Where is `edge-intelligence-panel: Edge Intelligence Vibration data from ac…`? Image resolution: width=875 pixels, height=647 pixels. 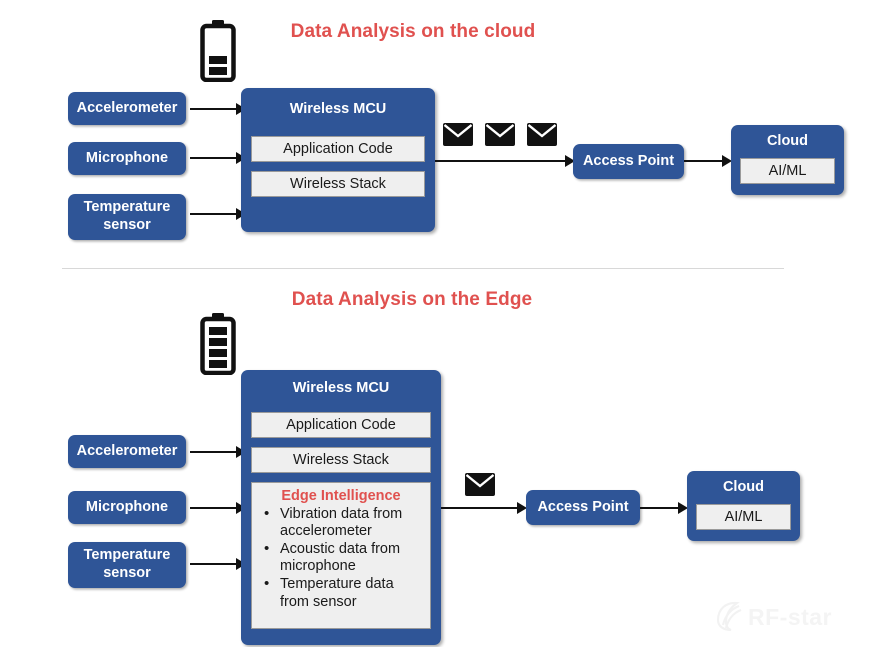
edge-intelligence-panel: Edge Intelligence Vibration data from ac… is located at coordinates (341, 555).